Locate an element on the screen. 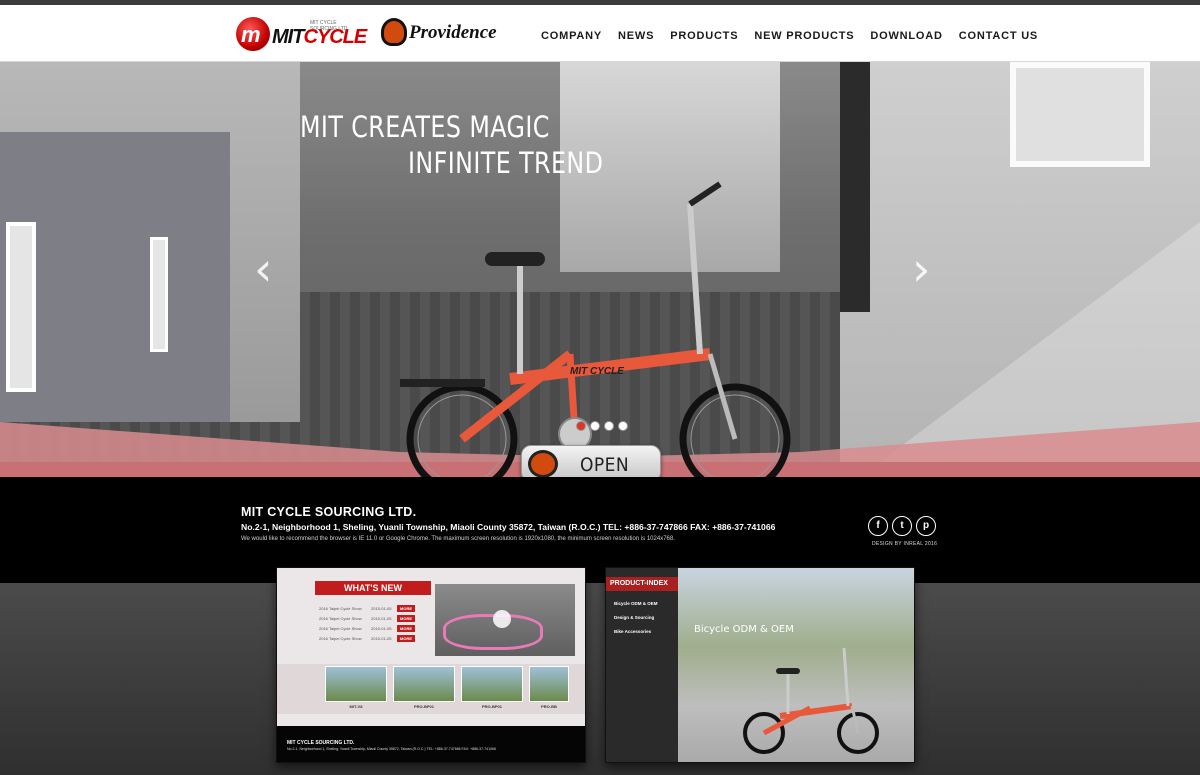 This screenshot has height=775, width=1200. hero-bg-right-window is located at coordinates (1080, 114).